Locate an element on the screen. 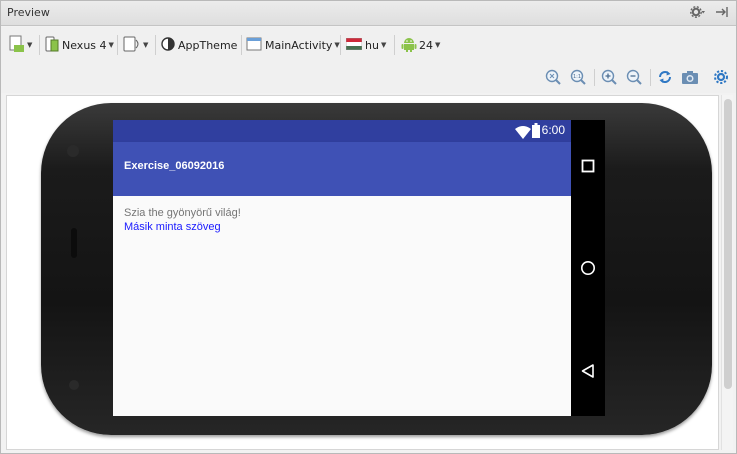 The image size is (737, 454). device-icon is located at coordinates (52, 45).